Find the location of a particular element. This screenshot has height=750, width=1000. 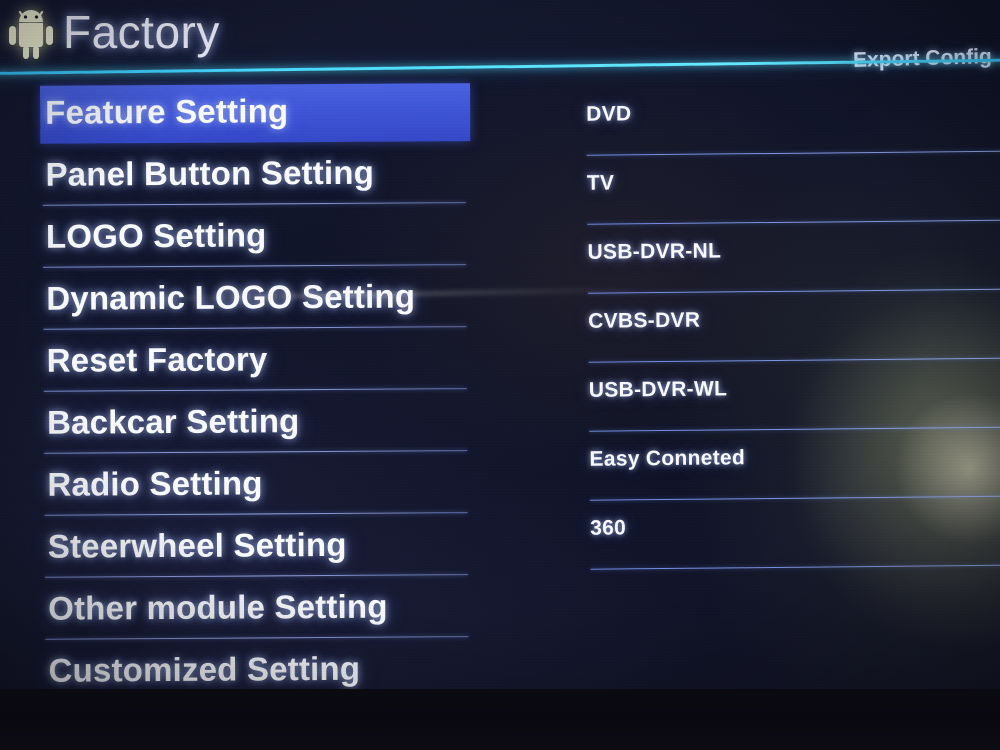

page-title: Factory is located at coordinates (141, 32).